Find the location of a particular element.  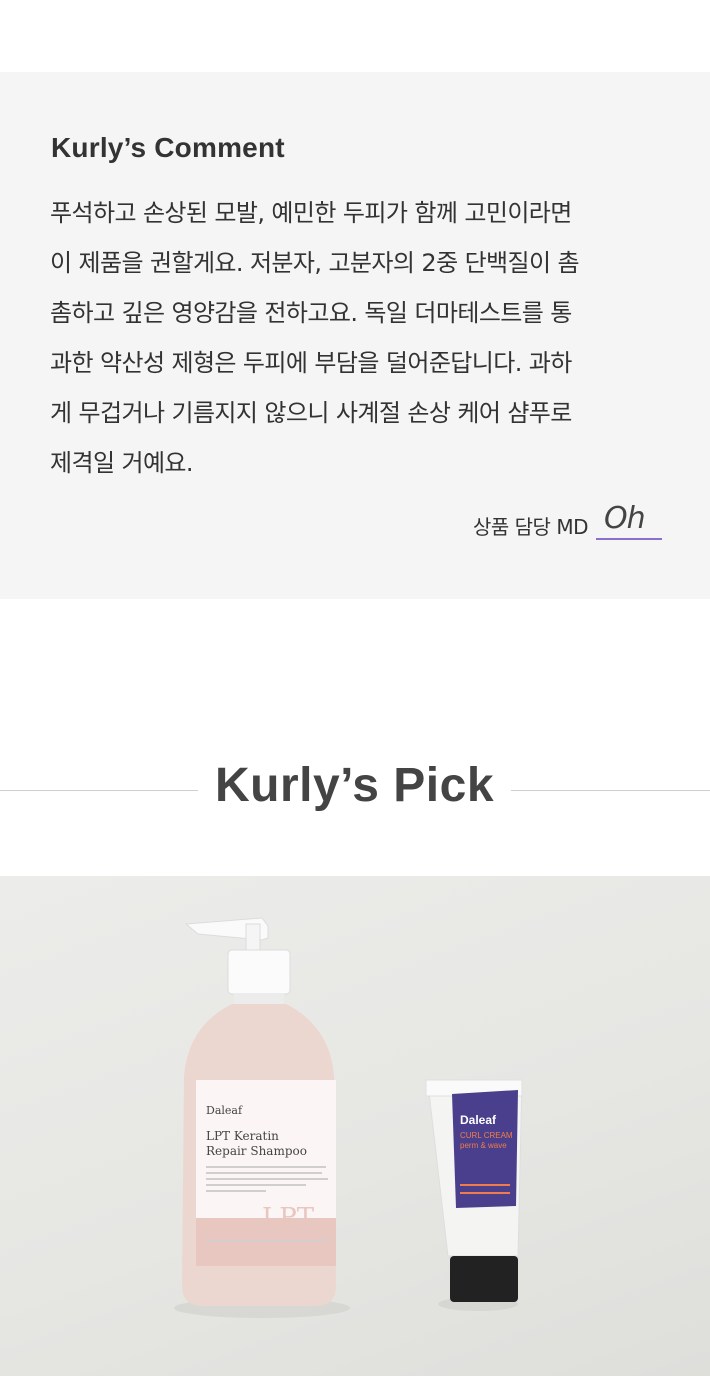

md-label: 상품 담당 MD is located at coordinates (530, 527).